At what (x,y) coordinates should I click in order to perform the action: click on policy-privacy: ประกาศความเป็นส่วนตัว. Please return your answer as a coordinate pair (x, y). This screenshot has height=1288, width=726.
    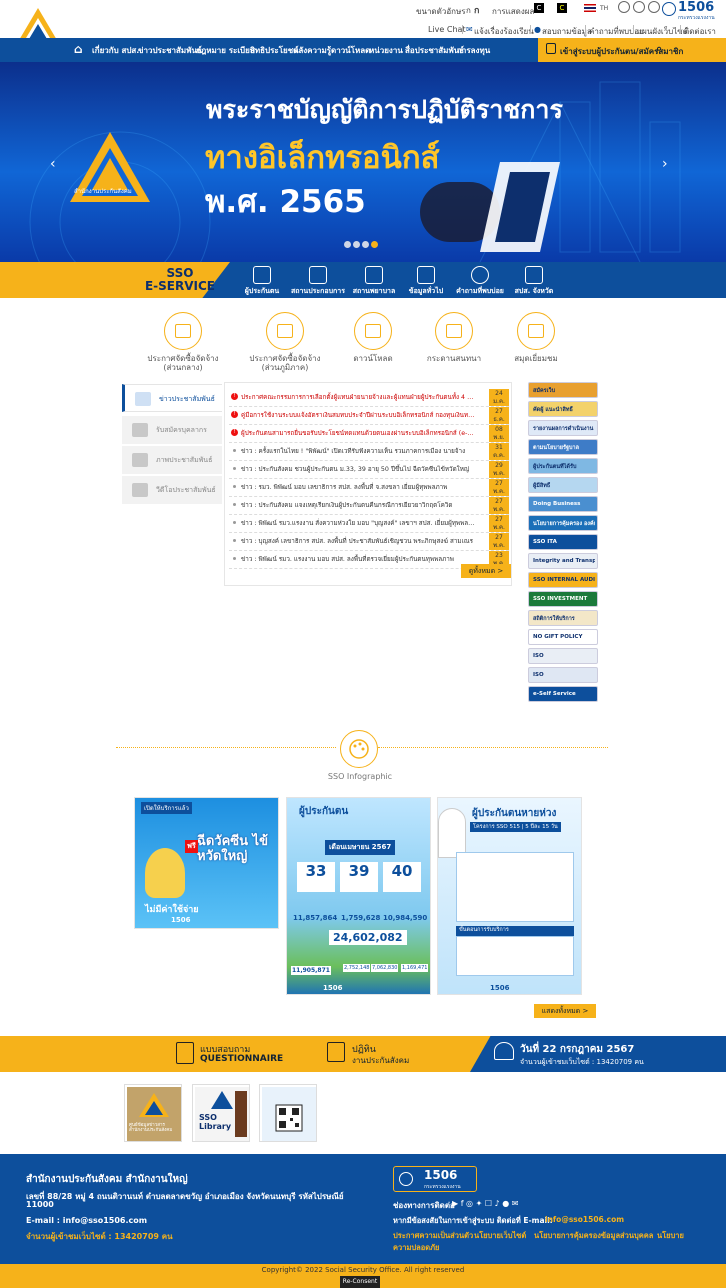
    Looking at the image, I should click on (433, 1236).